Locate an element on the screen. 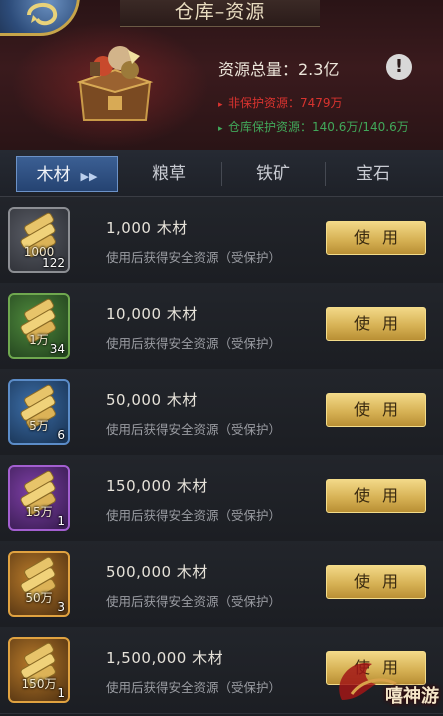 The width and height of the screenshot is (443, 716). list-item: 1万 34 10,000 木材 使用后获得安全资源（受保护） 使用 is located at coordinates (221, 326).